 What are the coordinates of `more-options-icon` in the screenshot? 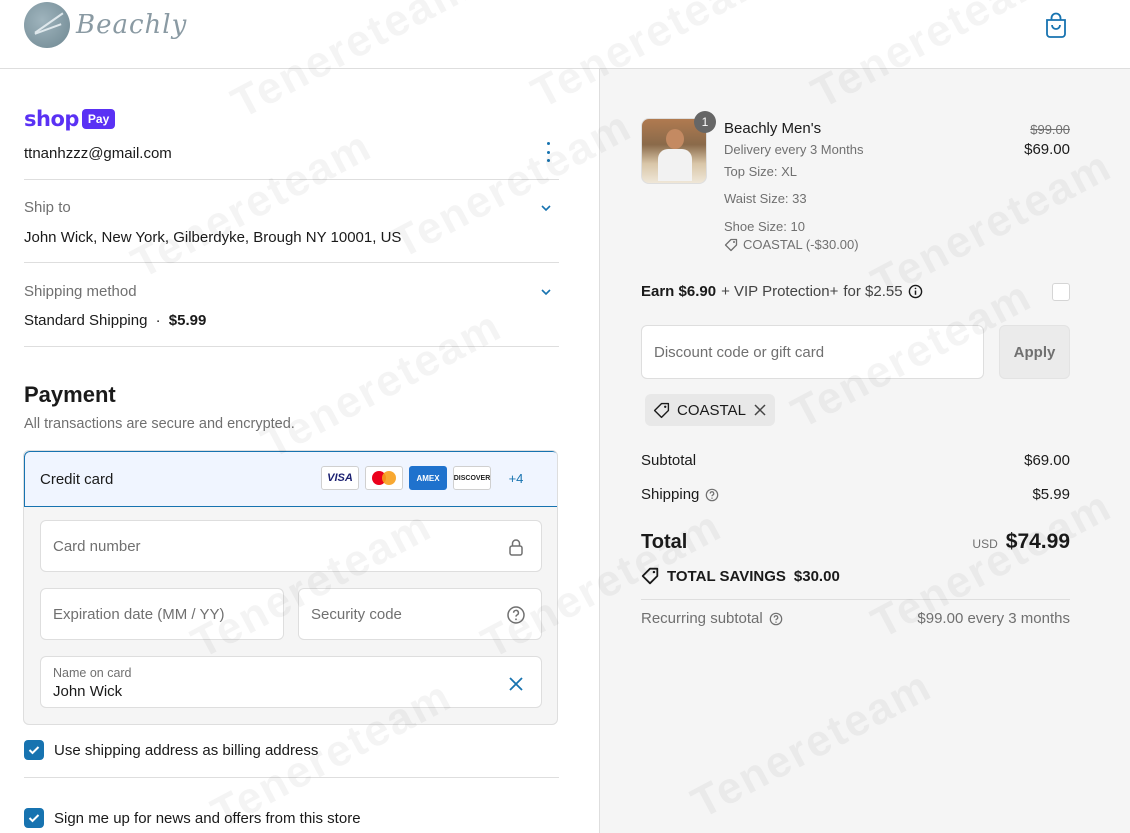 It's located at (548, 152).